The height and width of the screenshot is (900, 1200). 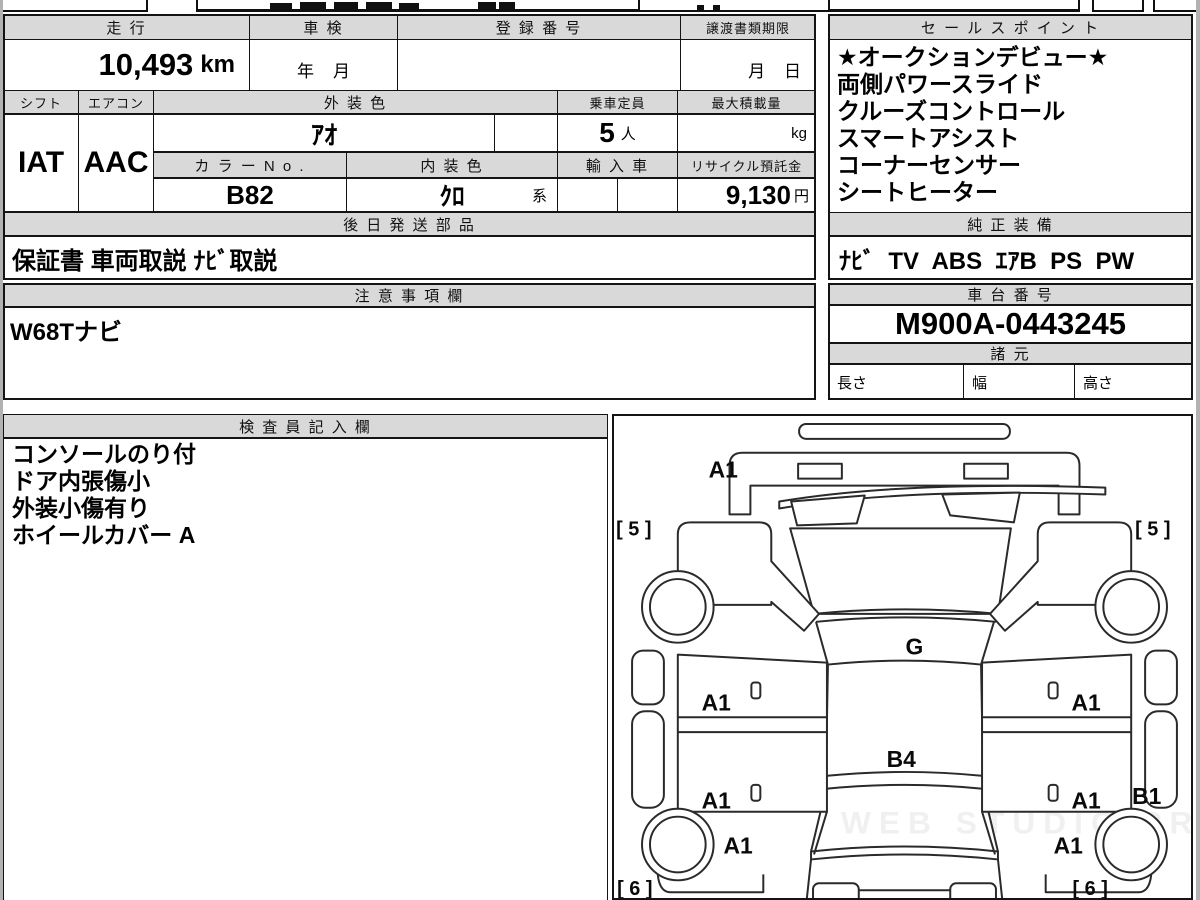 What do you see at coordinates (1198, 450) in the screenshot?
I see `right-page-edge` at bounding box center [1198, 450].